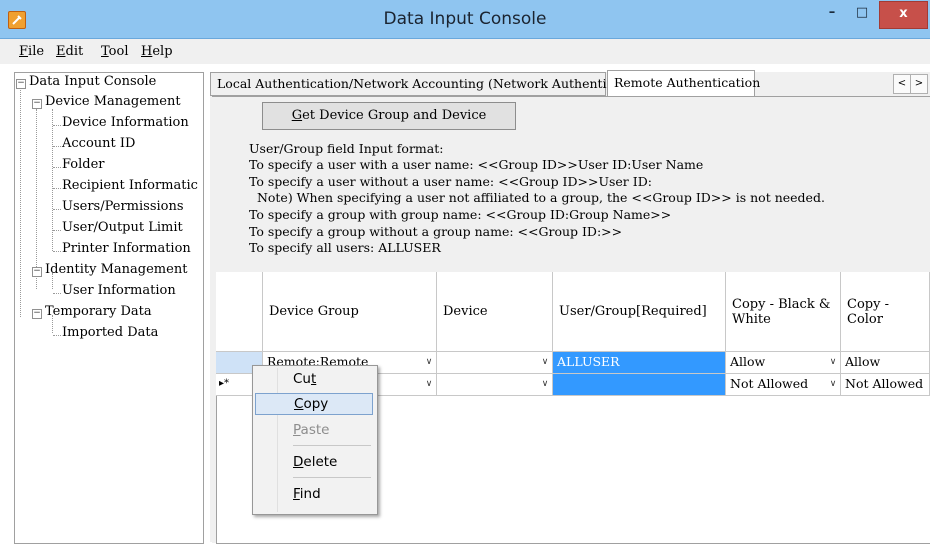 The width and height of the screenshot is (930, 544). I want to click on user-group-cell, so click(639, 385).